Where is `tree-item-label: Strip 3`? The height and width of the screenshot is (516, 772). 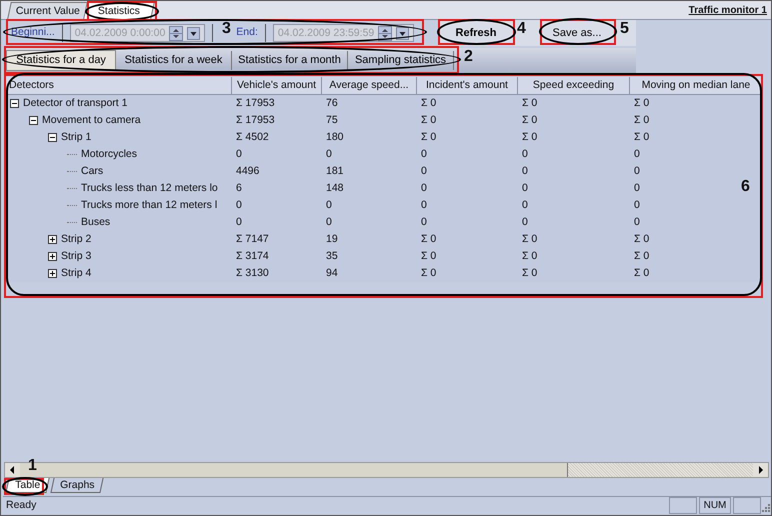
tree-item-label: Strip 3 is located at coordinates (76, 256).